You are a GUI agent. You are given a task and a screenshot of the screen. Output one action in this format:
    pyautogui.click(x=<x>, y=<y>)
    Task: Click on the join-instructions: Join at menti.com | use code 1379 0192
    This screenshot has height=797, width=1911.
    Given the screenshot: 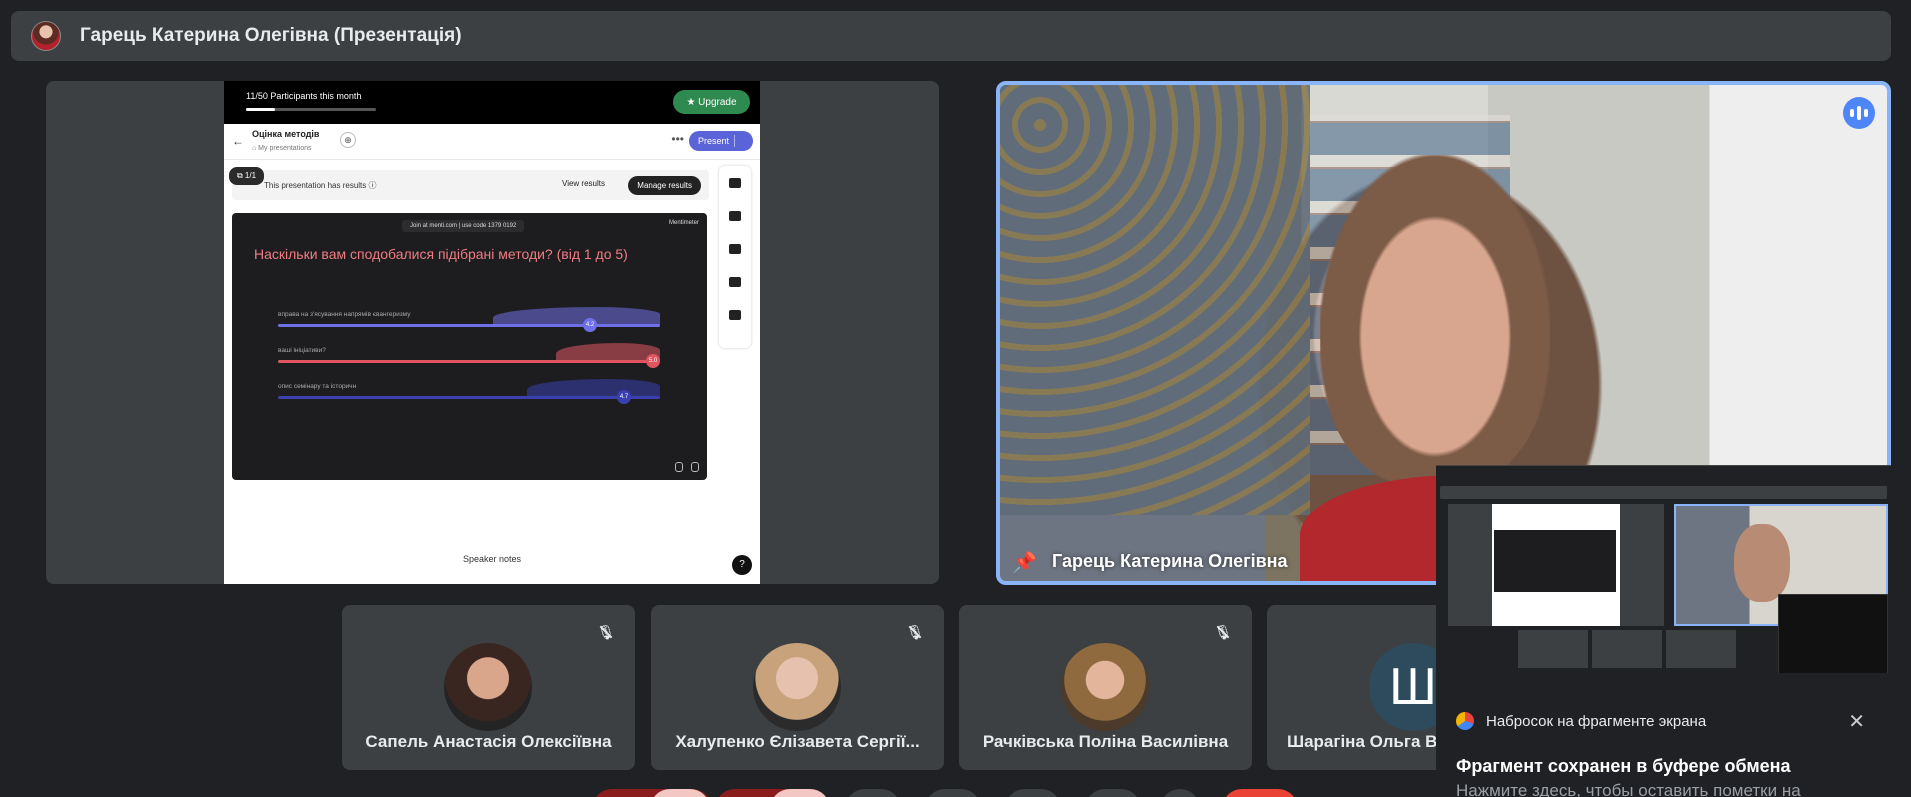 What is the action you would take?
    pyautogui.click(x=463, y=226)
    